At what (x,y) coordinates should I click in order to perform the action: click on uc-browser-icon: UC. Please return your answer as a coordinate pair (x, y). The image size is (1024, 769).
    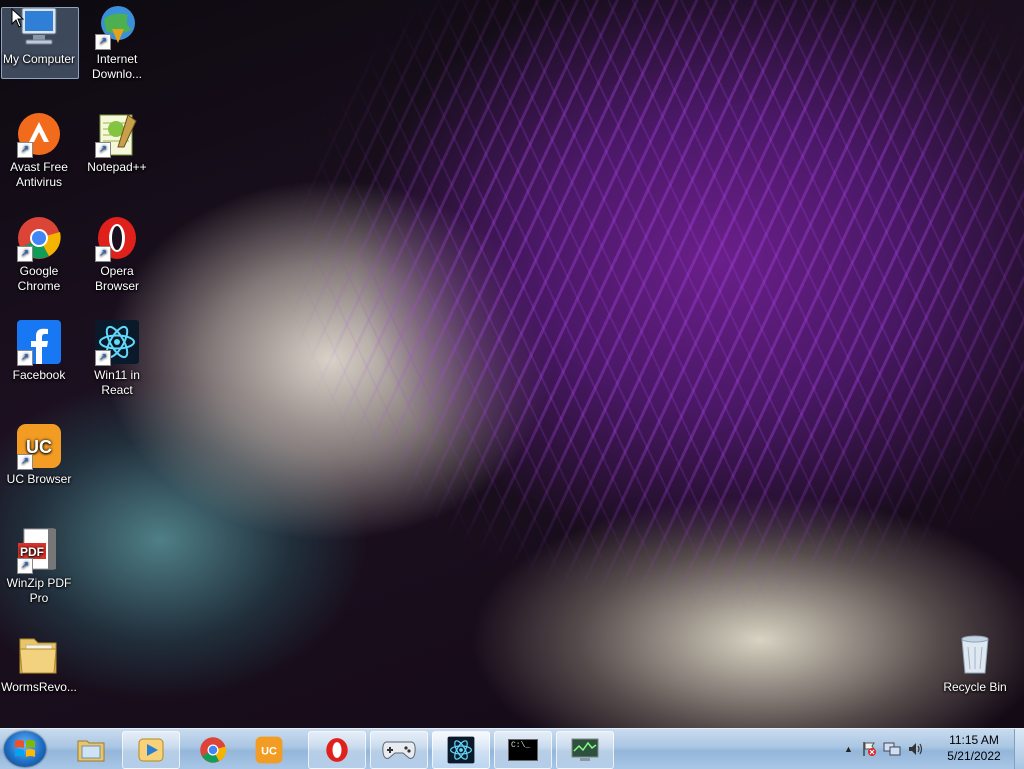
    Looking at the image, I should click on (269, 750).